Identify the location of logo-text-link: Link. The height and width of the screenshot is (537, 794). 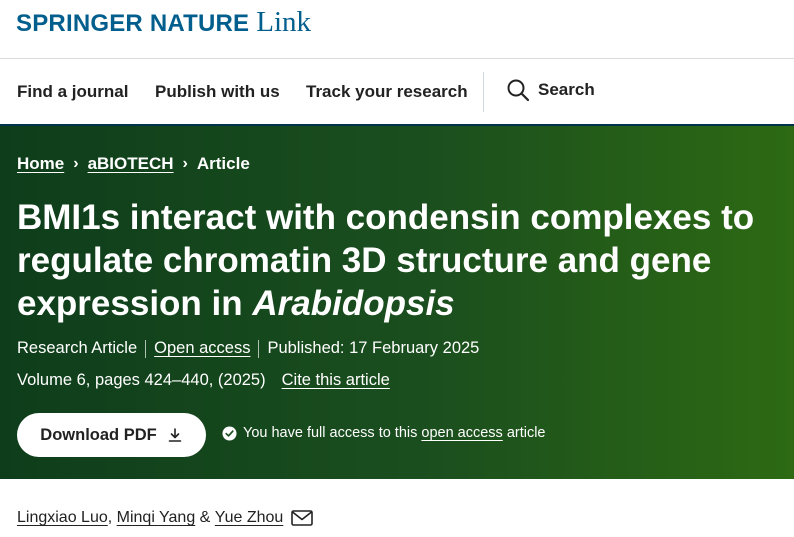
(284, 22).